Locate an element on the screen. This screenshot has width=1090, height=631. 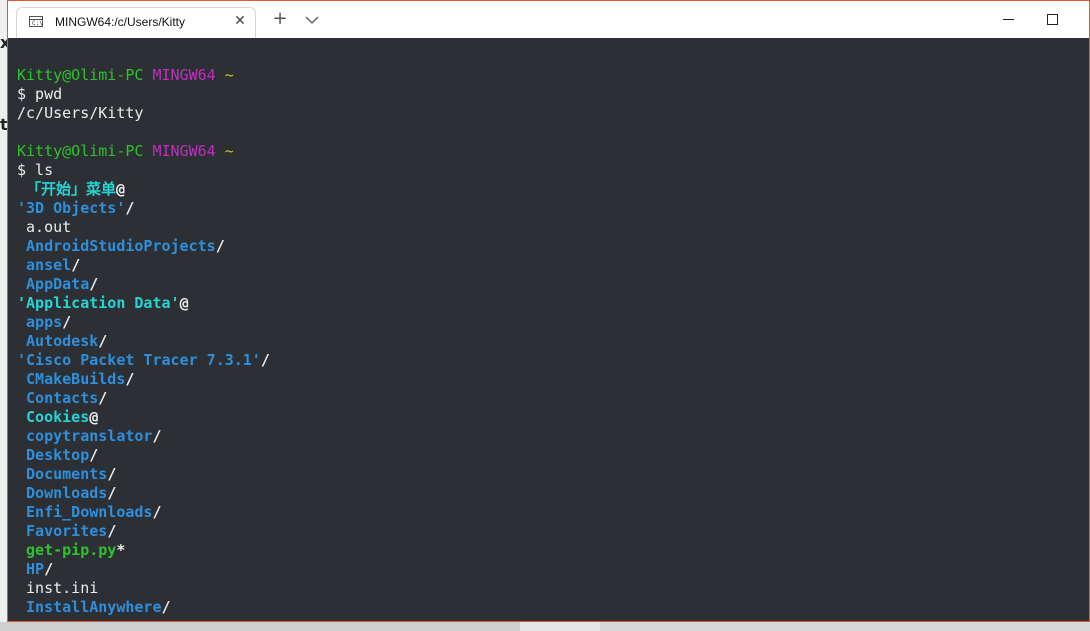
entry-name: AndroidStudioProjects is located at coordinates (121, 246).